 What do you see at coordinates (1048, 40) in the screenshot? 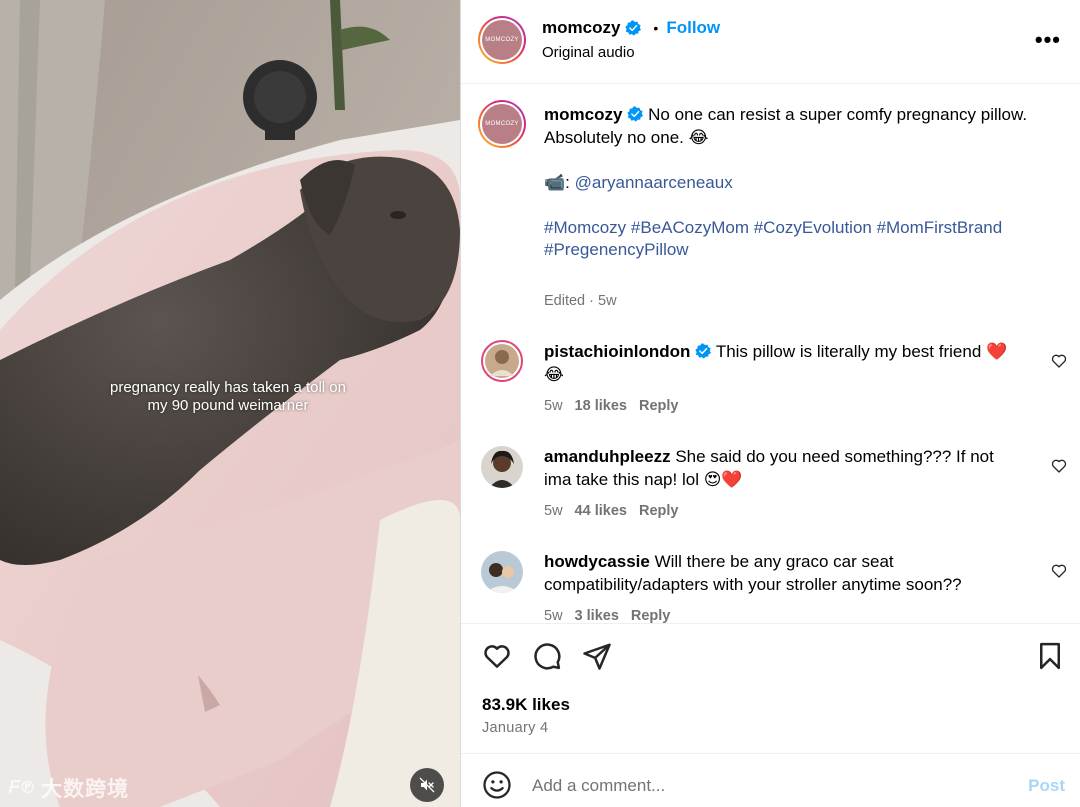
I see `more-options-button: •••` at bounding box center [1048, 40].